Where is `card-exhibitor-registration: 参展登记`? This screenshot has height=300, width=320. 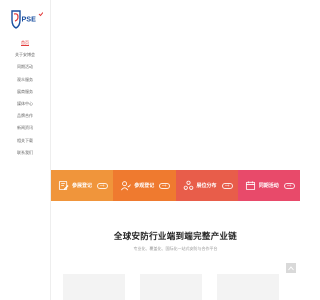 card-exhibitor-registration: 参展登记 is located at coordinates (82, 185).